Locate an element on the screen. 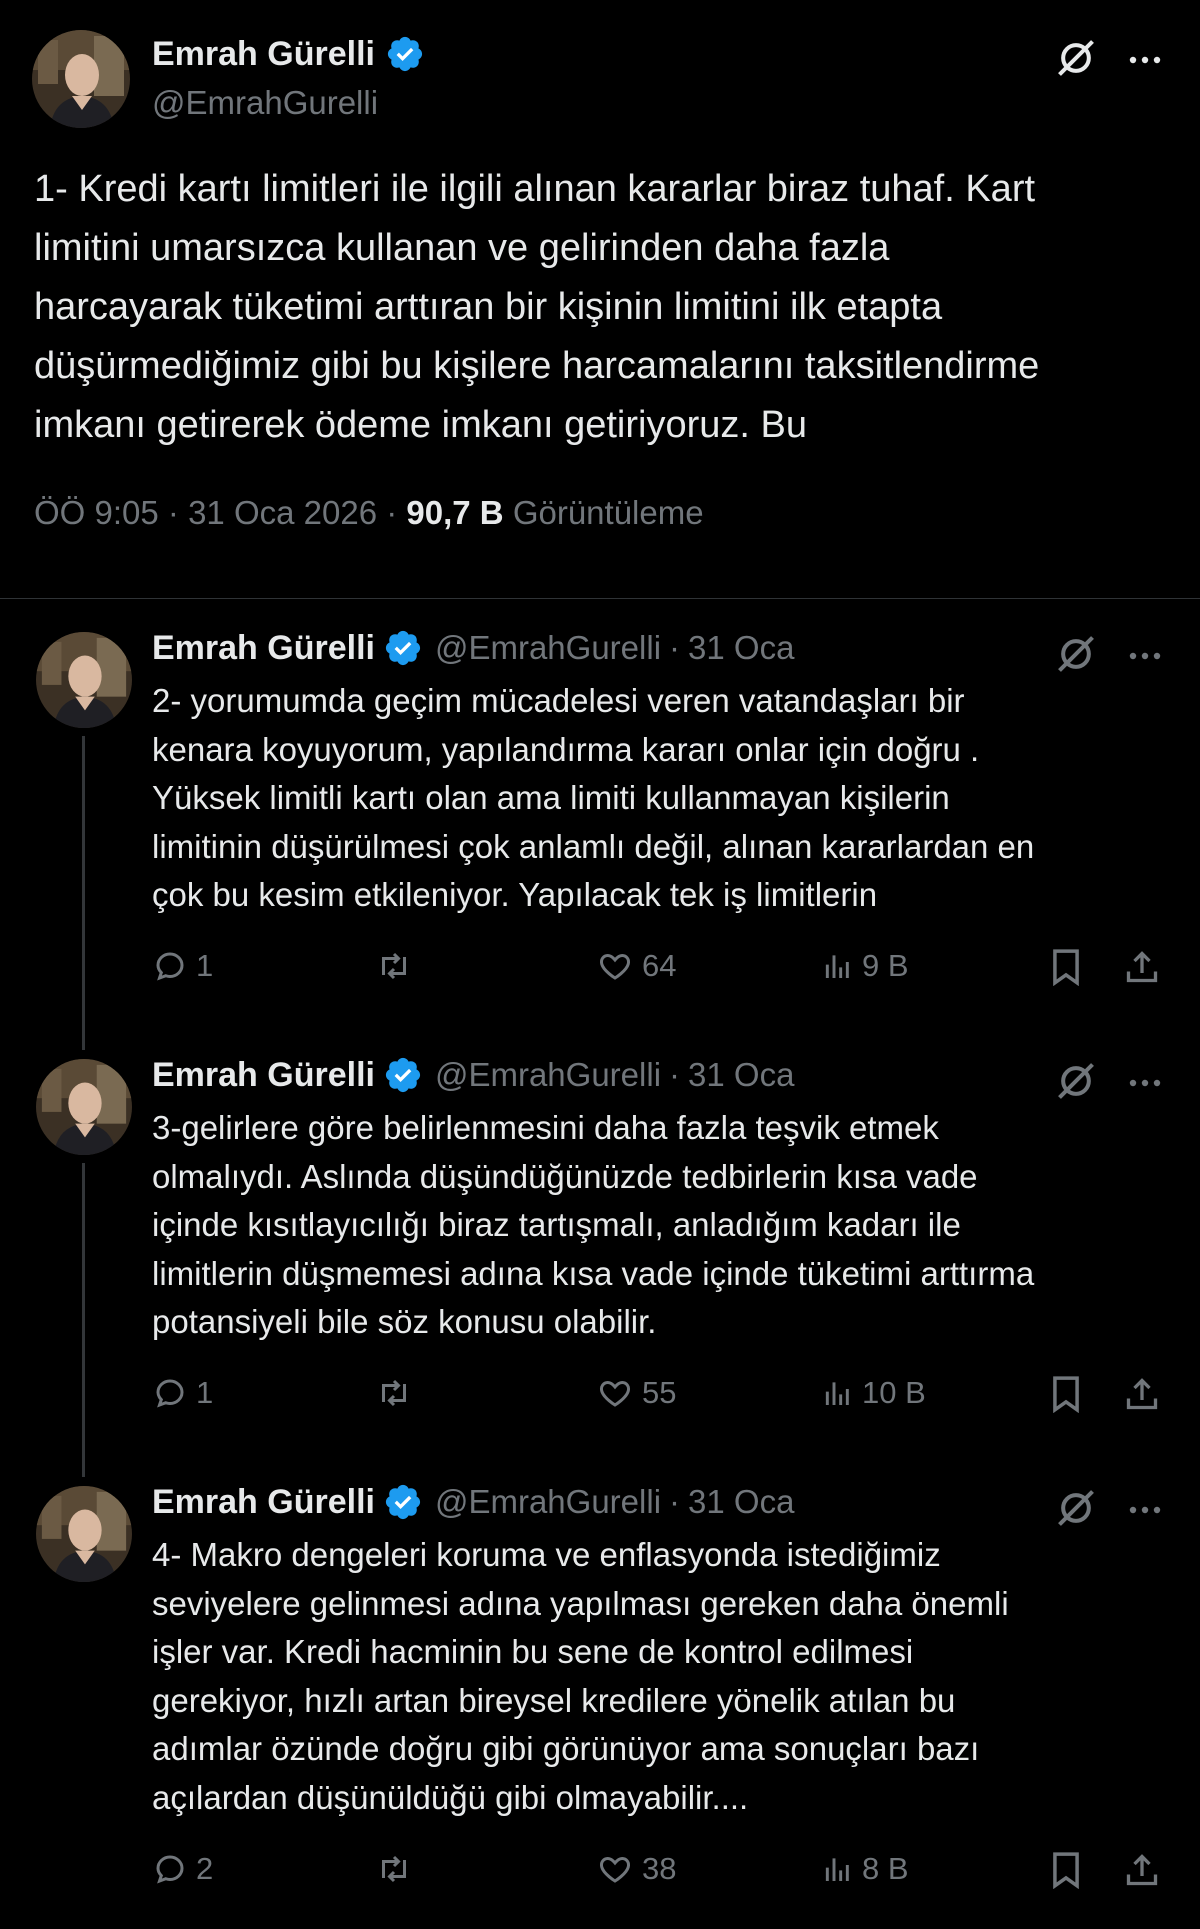 This screenshot has width=1200, height=1929. like-button: 38 is located at coordinates (636, 1869).